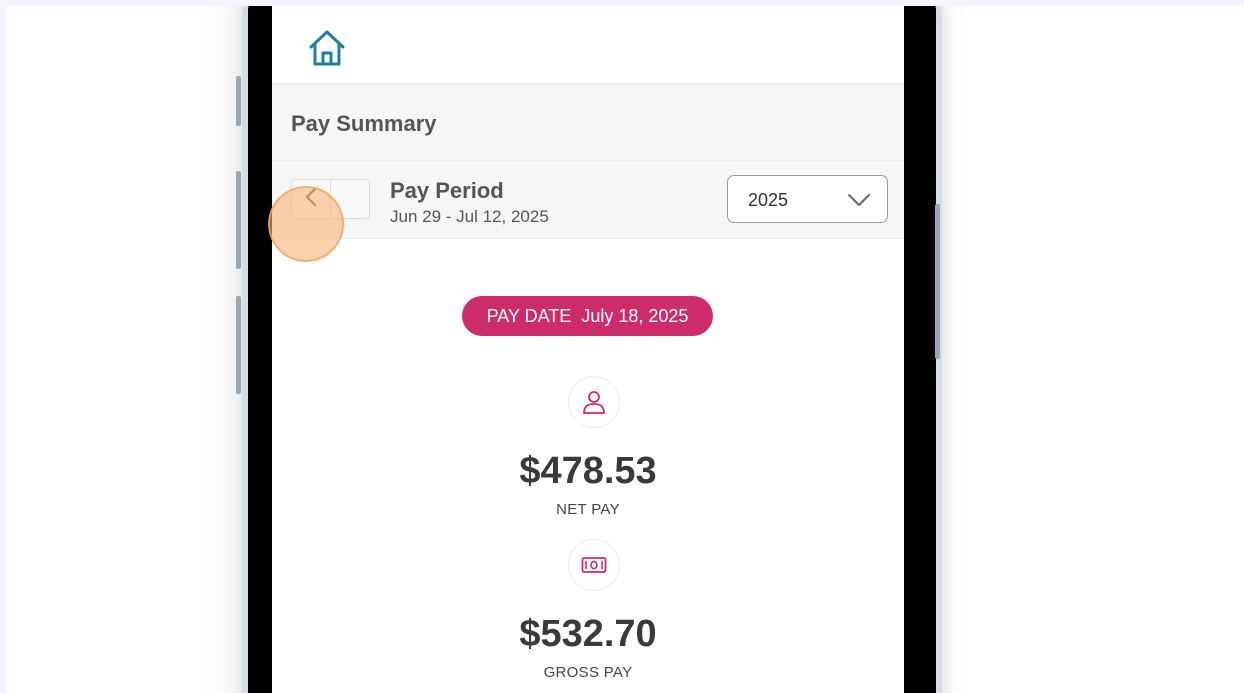 The height and width of the screenshot is (693, 1244). Describe the element at coordinates (588, 634) in the screenshot. I see `gross-pay-amount: $532.70` at that location.